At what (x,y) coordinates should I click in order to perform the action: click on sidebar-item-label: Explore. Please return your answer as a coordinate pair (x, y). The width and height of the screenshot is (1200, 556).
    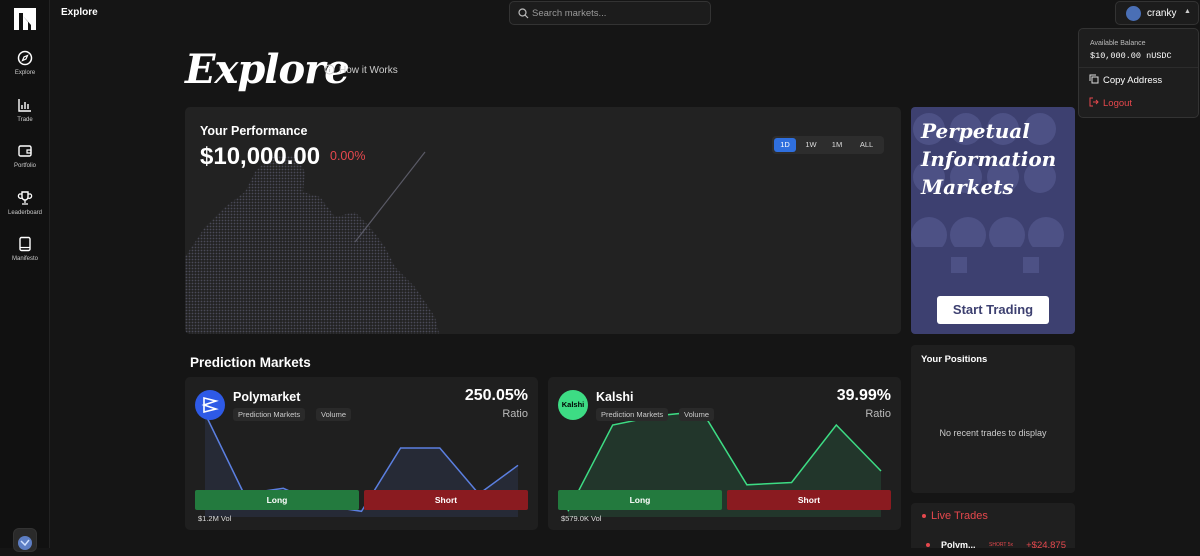
    Looking at the image, I should click on (25, 73).